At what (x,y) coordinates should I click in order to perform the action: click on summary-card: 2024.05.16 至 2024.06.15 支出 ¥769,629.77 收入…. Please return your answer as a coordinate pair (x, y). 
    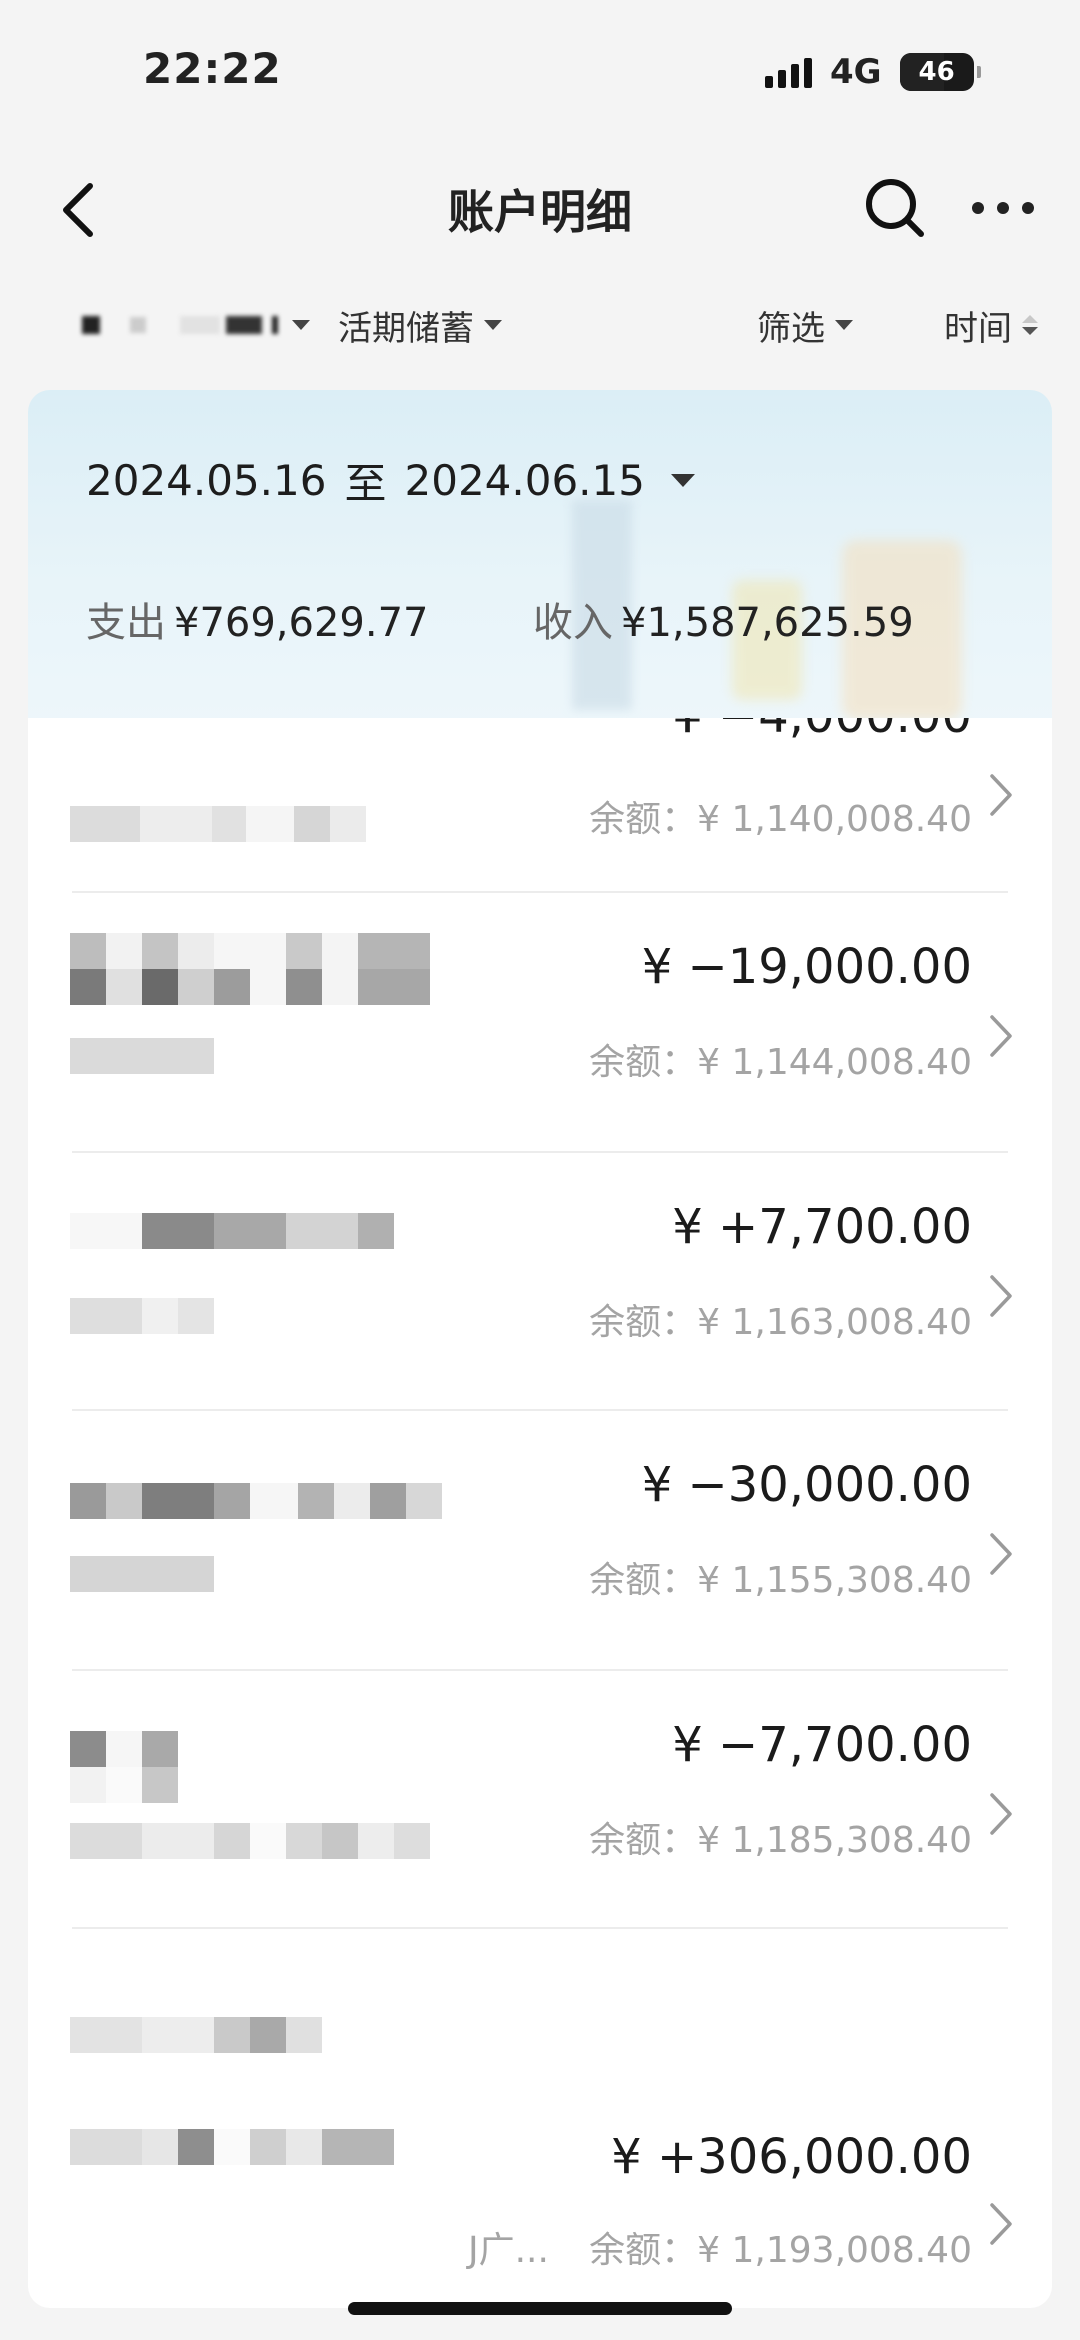
    Looking at the image, I should click on (540, 567).